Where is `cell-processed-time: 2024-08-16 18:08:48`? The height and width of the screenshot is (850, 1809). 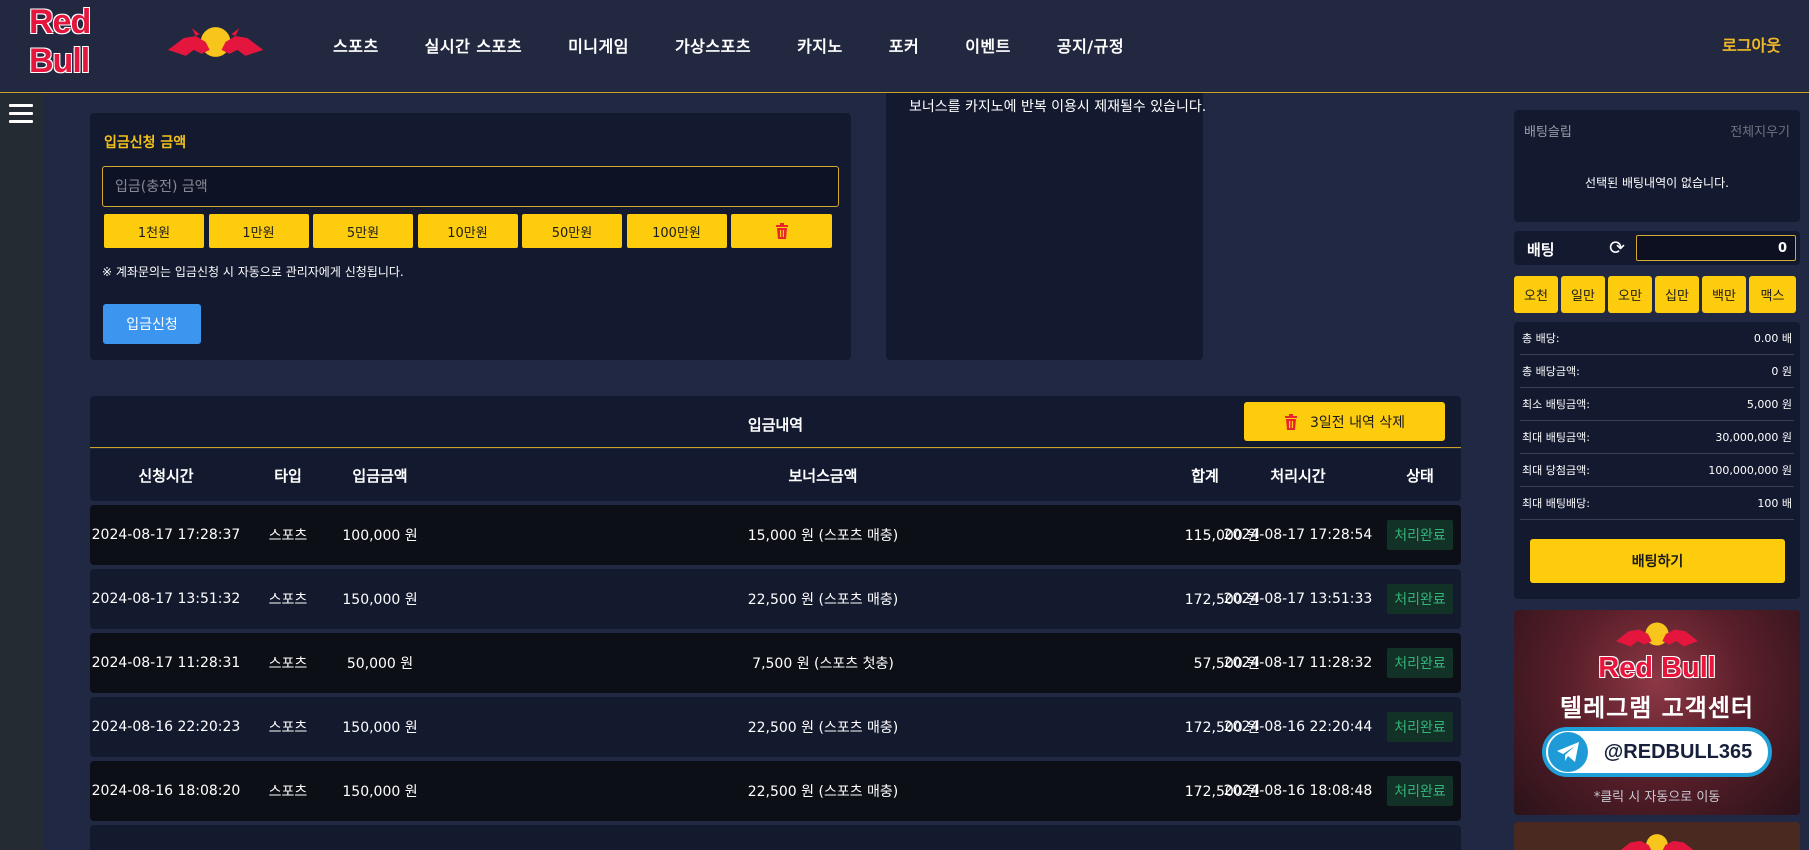 cell-processed-time: 2024-08-16 18:08:48 is located at coordinates (1298, 791).